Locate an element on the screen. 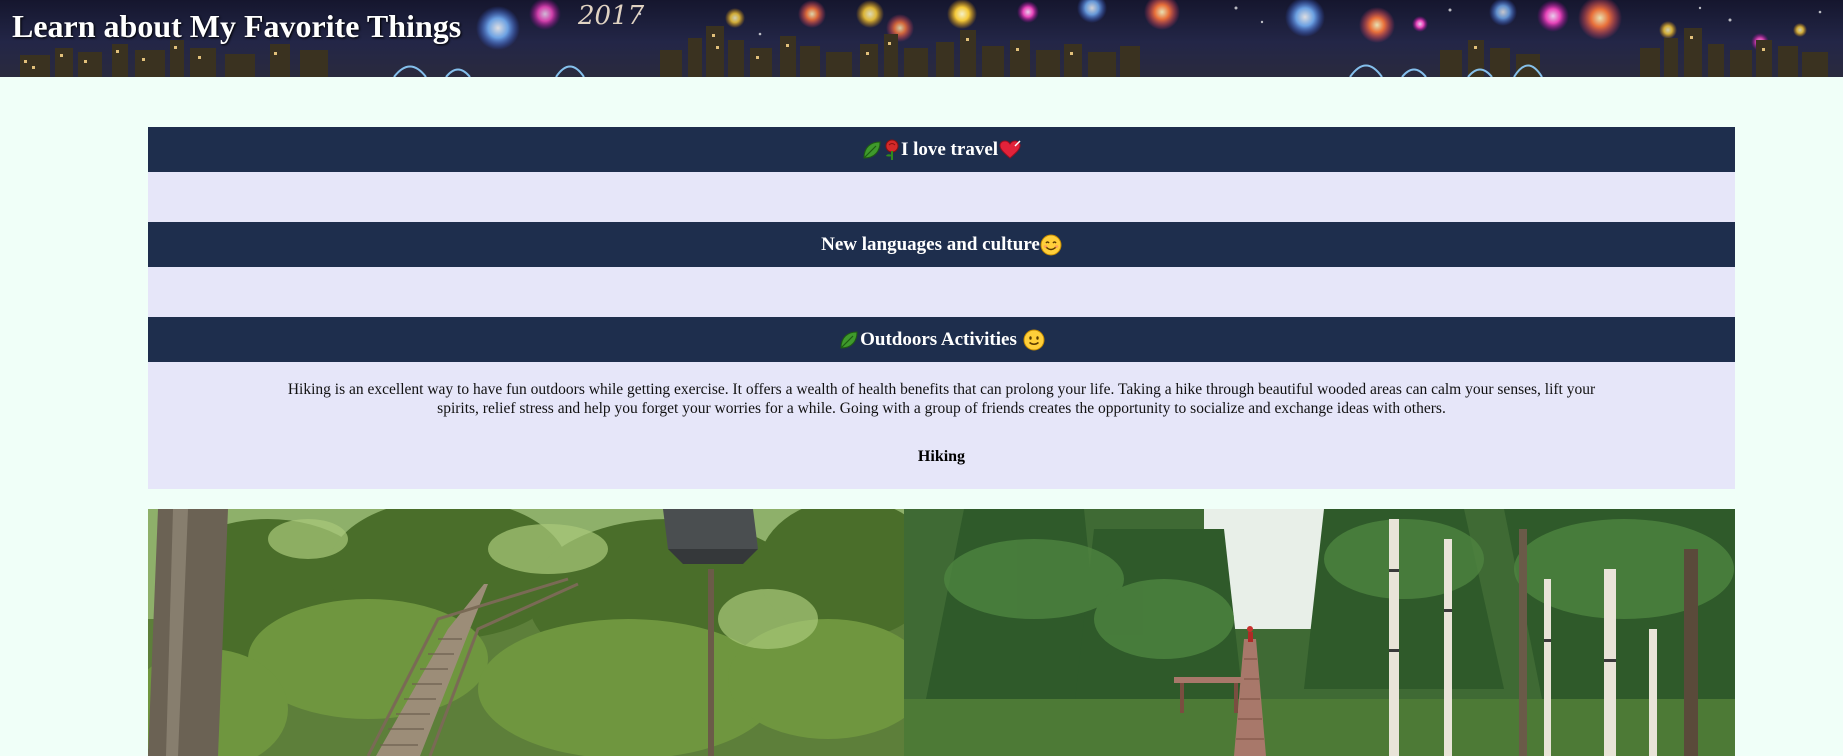  banner-year-text: 2017 is located at coordinates (611, 16).